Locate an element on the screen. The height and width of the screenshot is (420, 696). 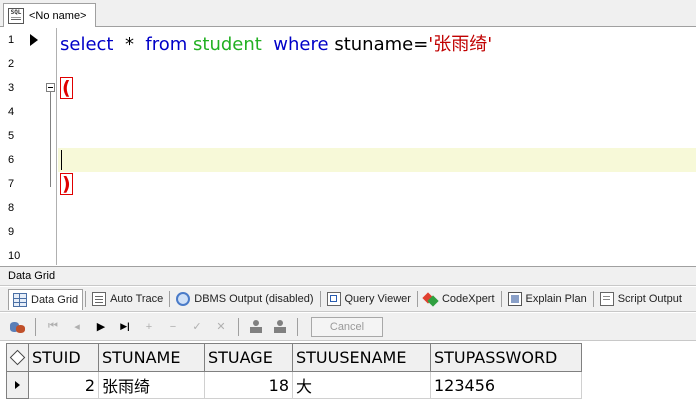
close-icon: ✕ is located at coordinates (221, 327).